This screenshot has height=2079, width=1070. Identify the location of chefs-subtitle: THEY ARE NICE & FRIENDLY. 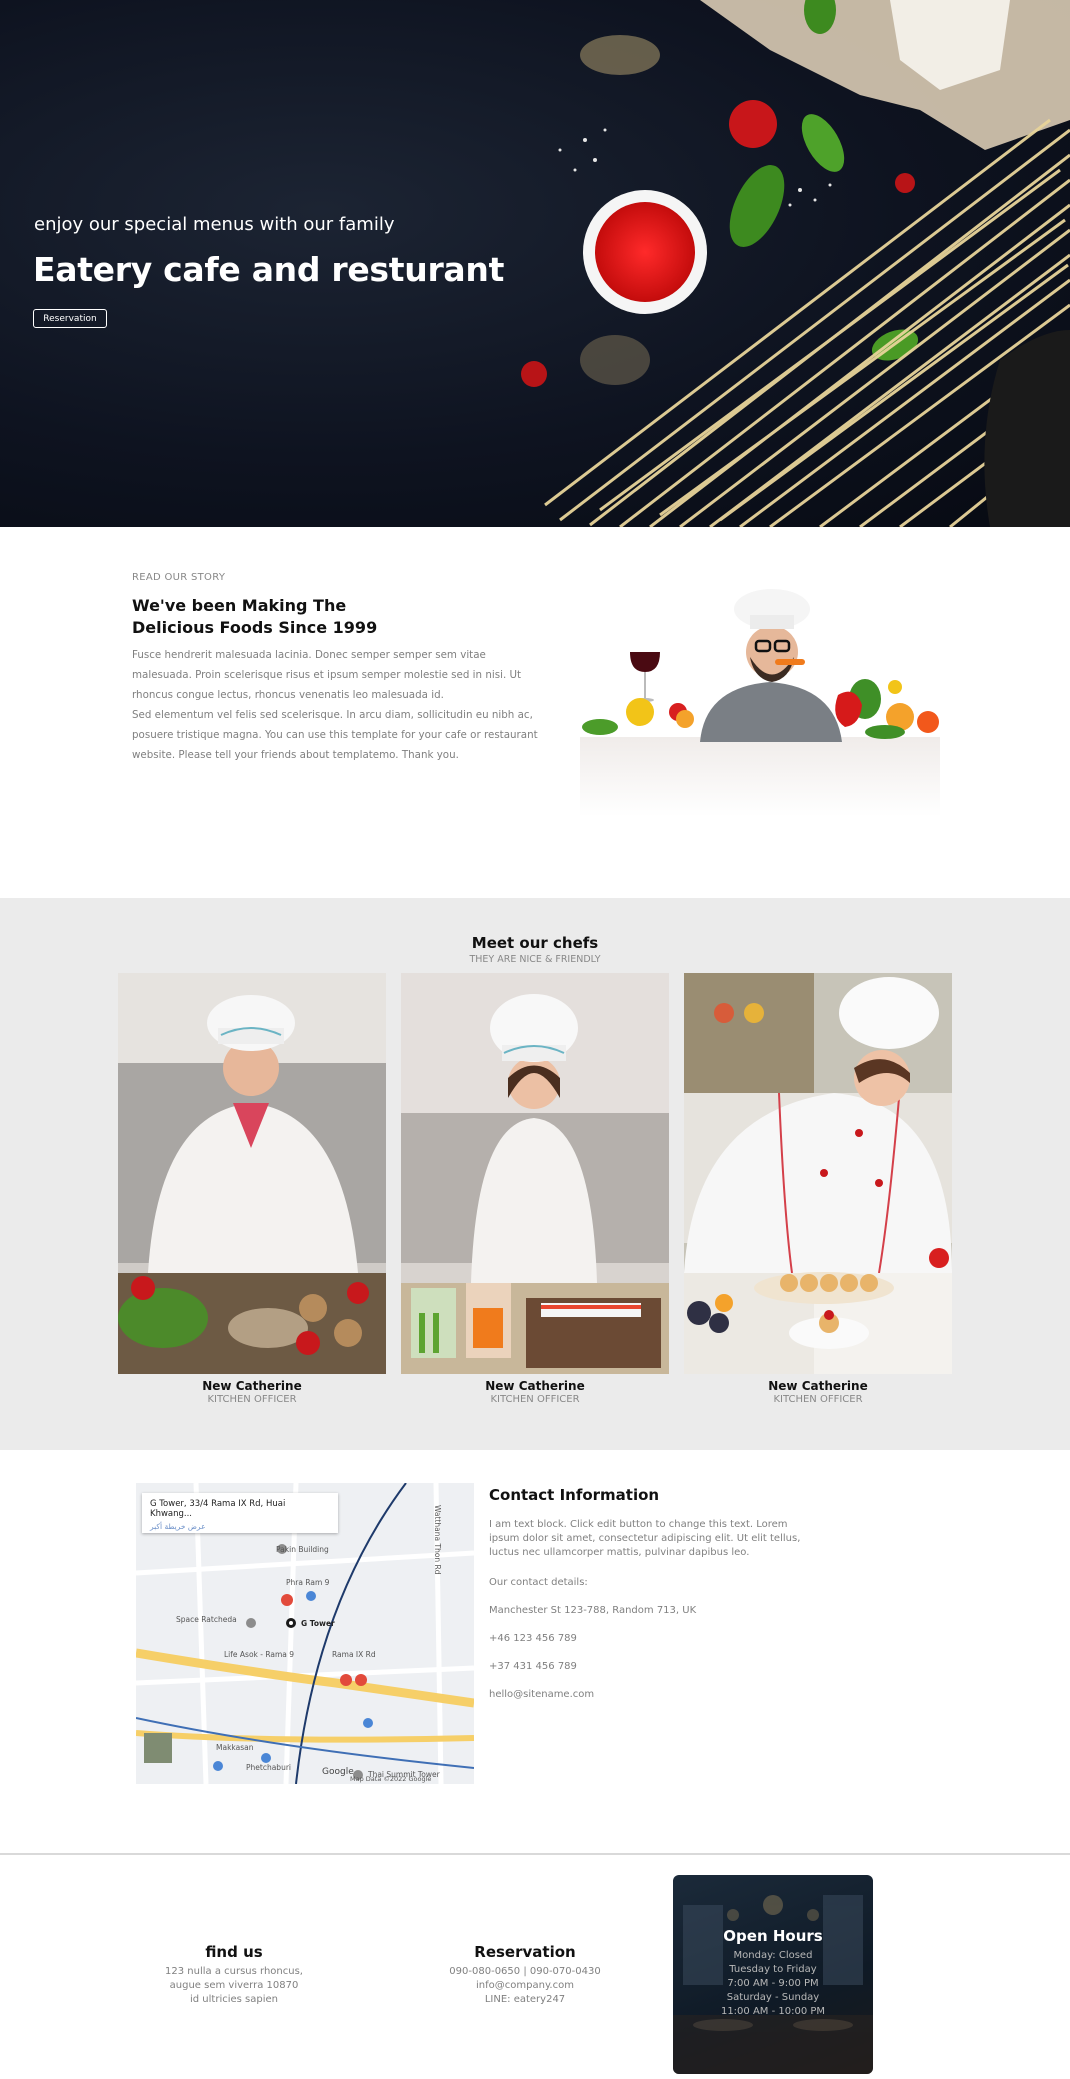
(535, 959).